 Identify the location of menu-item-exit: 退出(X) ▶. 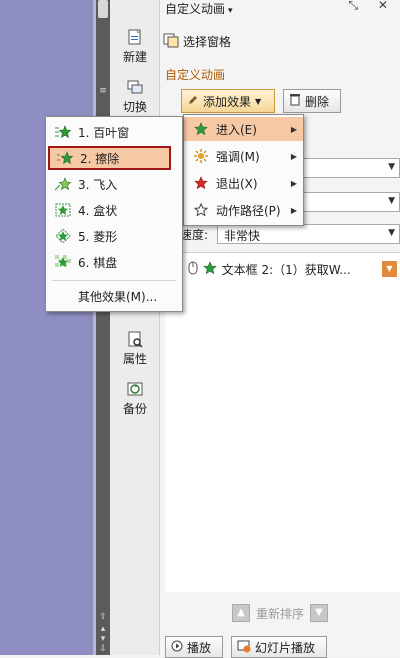
(243, 183).